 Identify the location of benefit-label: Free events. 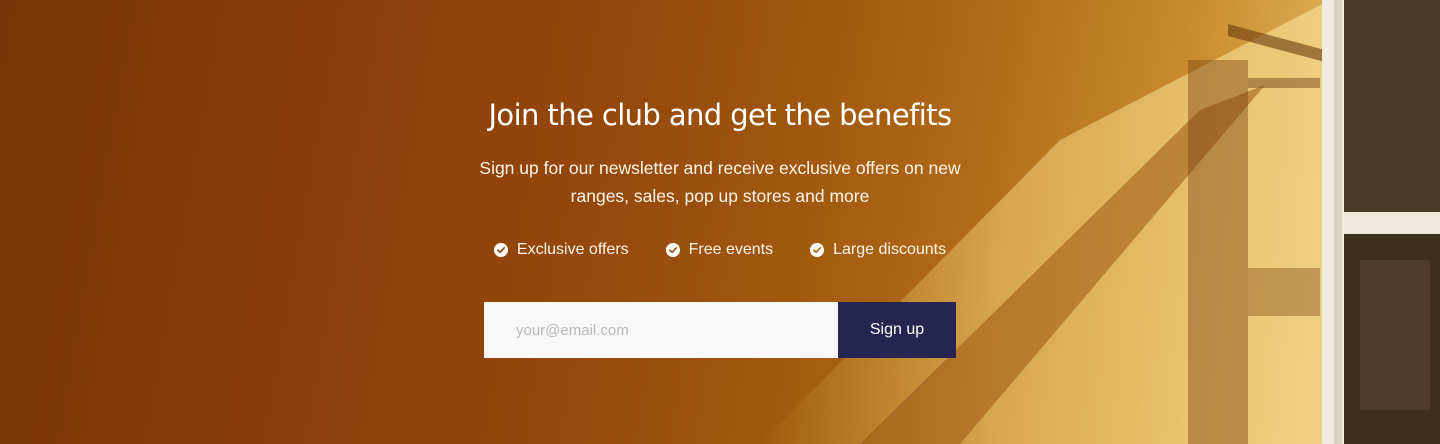
(731, 249).